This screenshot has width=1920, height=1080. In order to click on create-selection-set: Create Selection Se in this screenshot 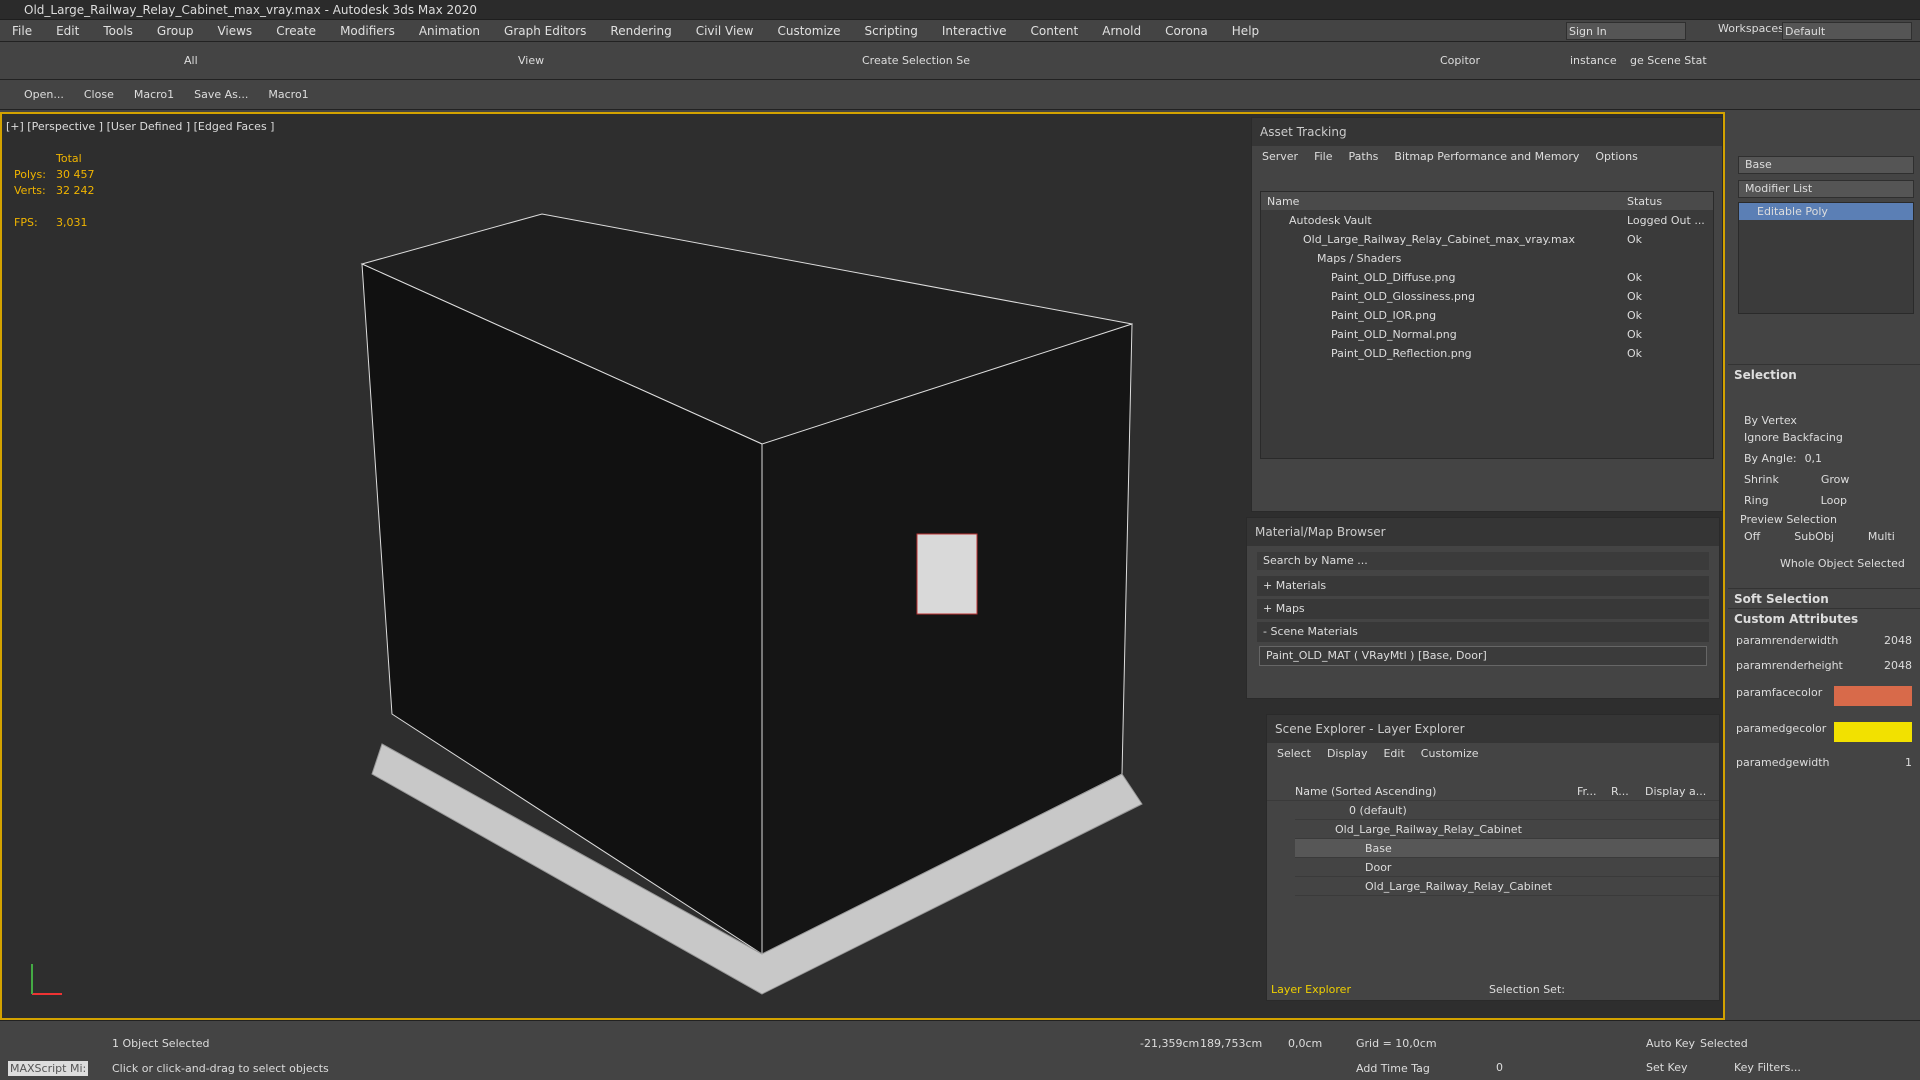, I will do `click(916, 60)`.